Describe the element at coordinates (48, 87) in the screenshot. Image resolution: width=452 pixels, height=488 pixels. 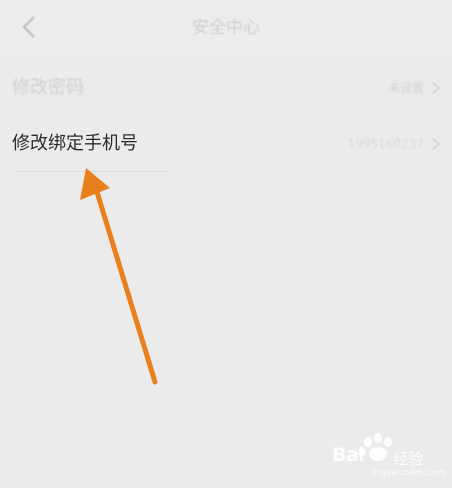
I see `change-password-label: 修改密码` at that location.